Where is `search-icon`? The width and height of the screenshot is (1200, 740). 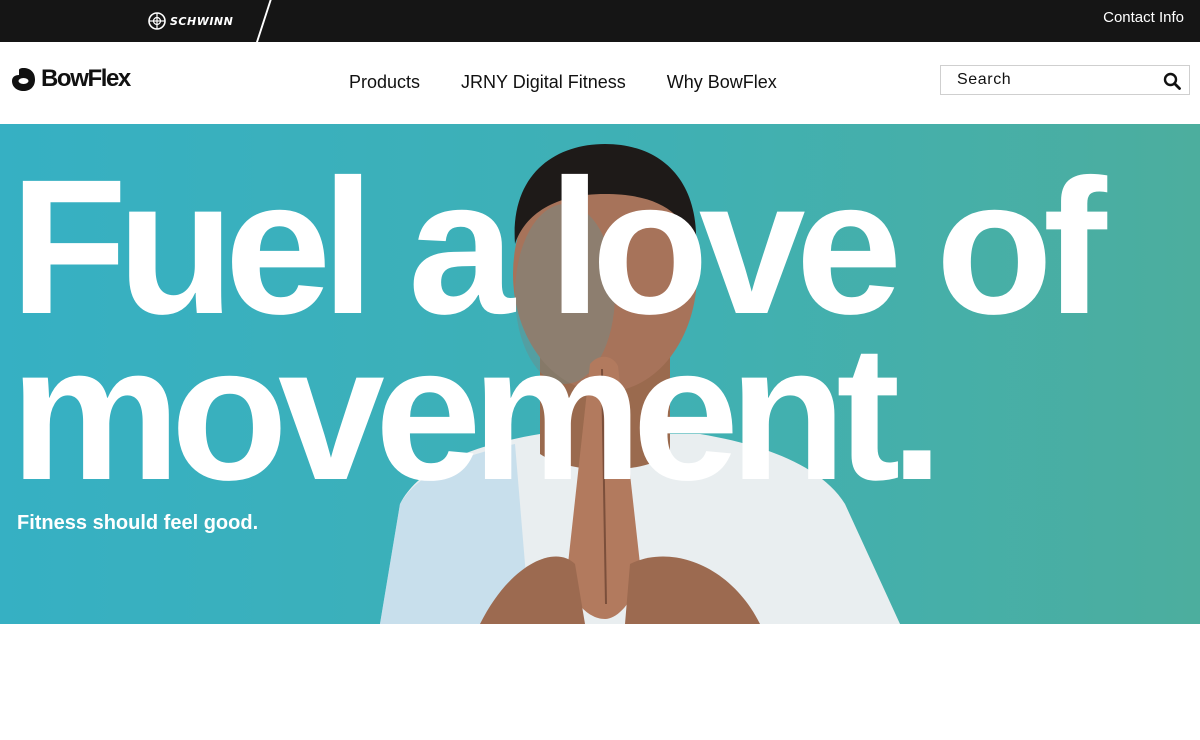
search-icon is located at coordinates (1172, 83).